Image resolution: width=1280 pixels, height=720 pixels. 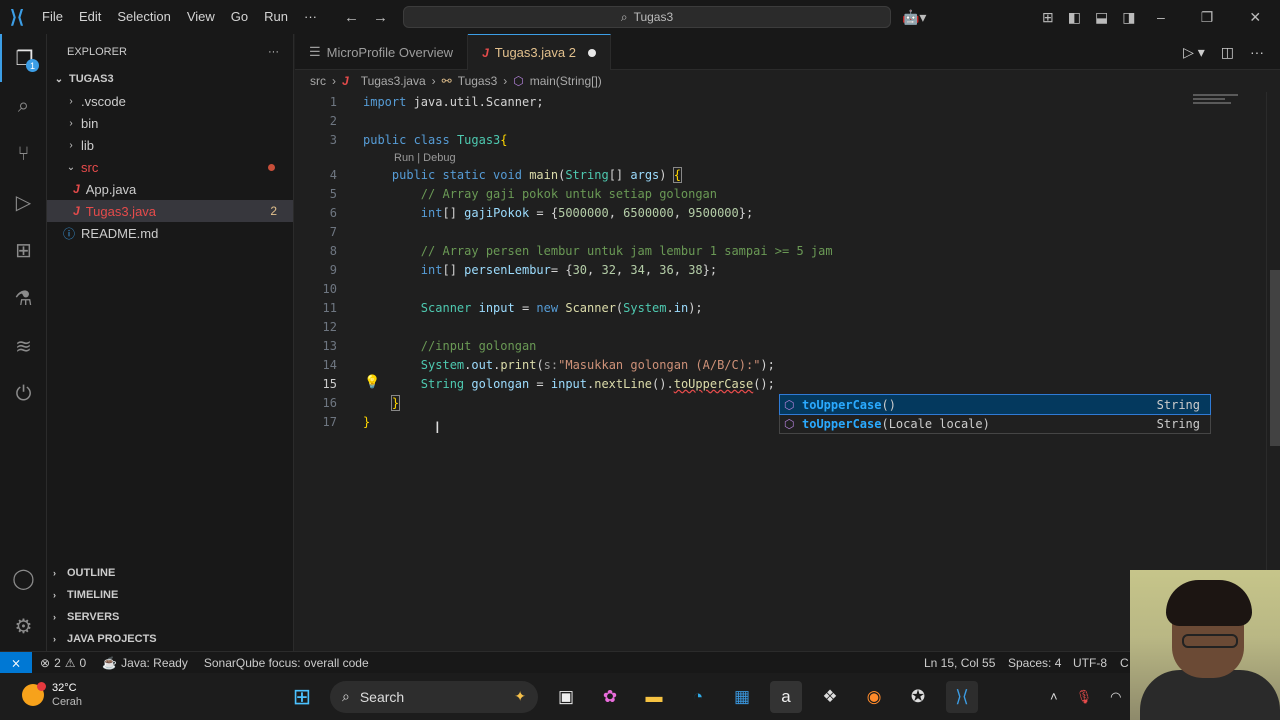 What do you see at coordinates (170, 145) in the screenshot?
I see `folder-lib: › lib` at bounding box center [170, 145].